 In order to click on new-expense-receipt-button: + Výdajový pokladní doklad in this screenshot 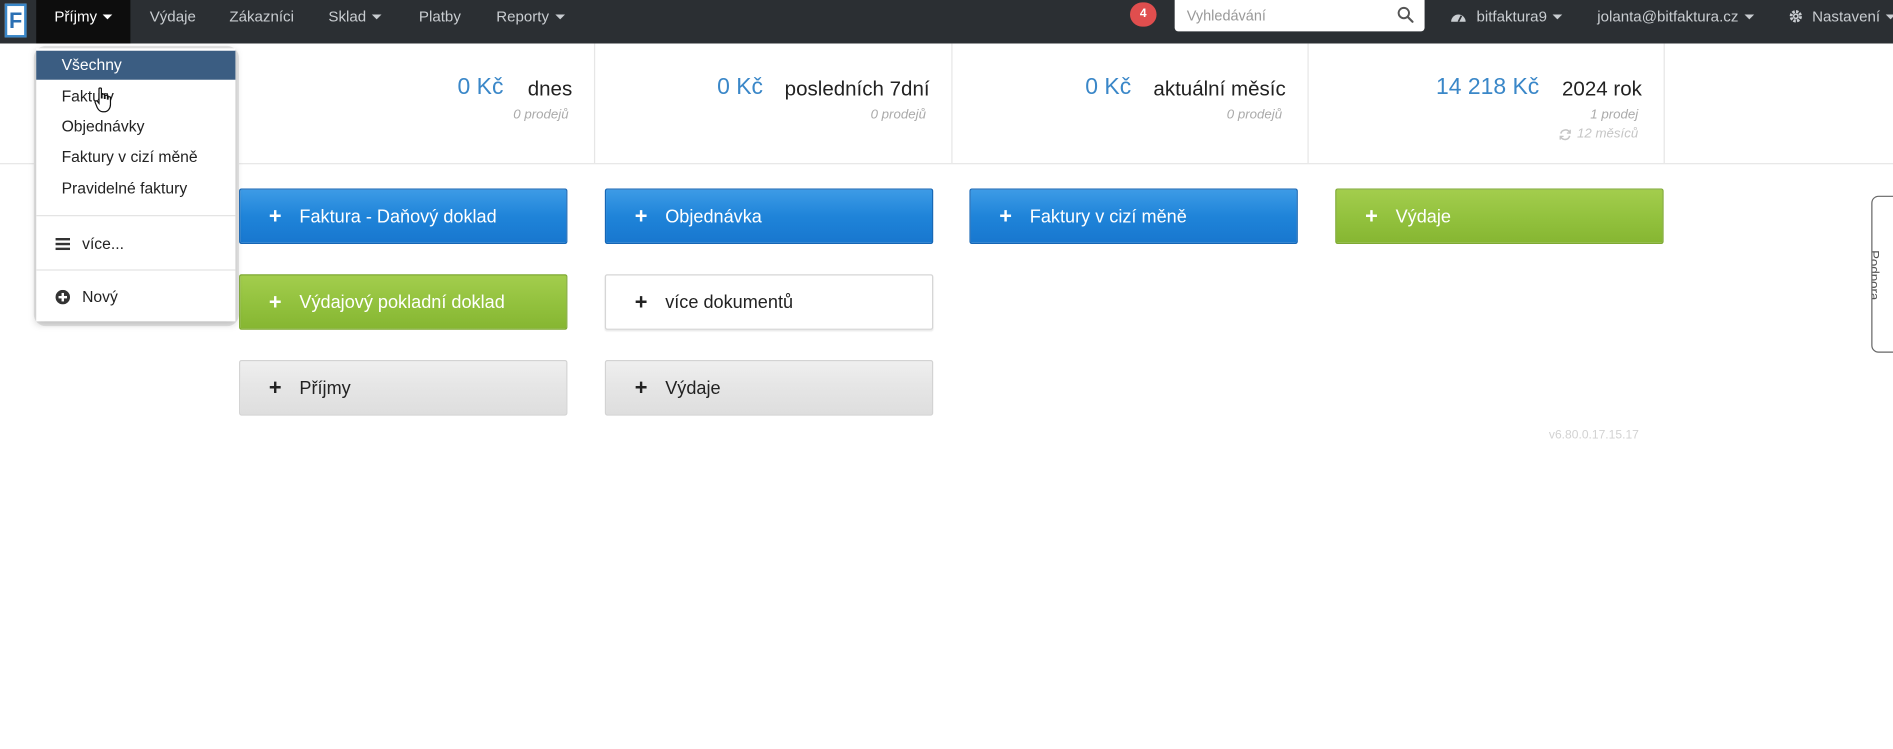, I will do `click(403, 302)`.